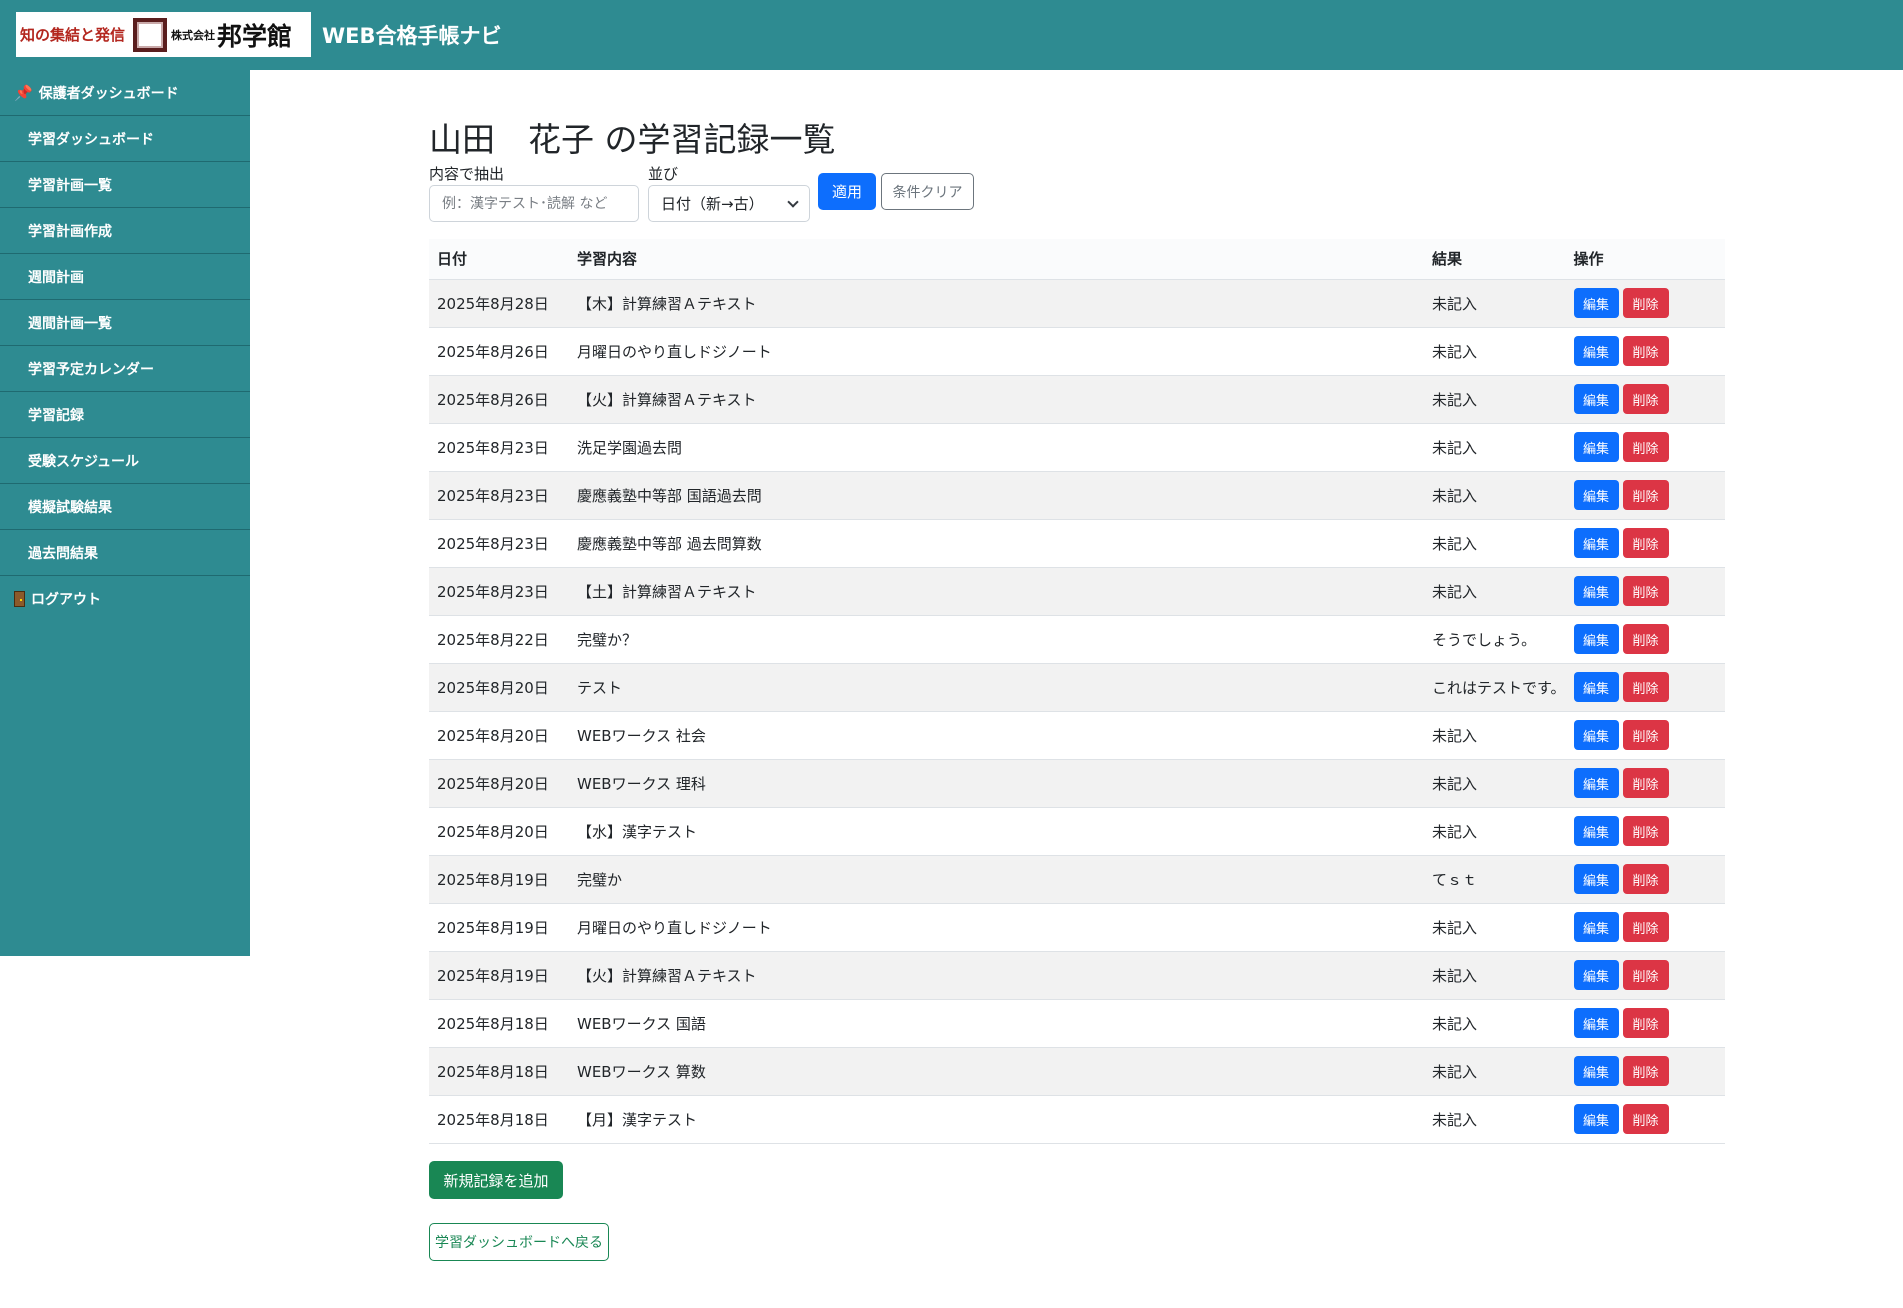 The width and height of the screenshot is (1903, 1308). Describe the element at coordinates (996, 735) in the screenshot. I see `row-content: WEBワークス 社会` at that location.